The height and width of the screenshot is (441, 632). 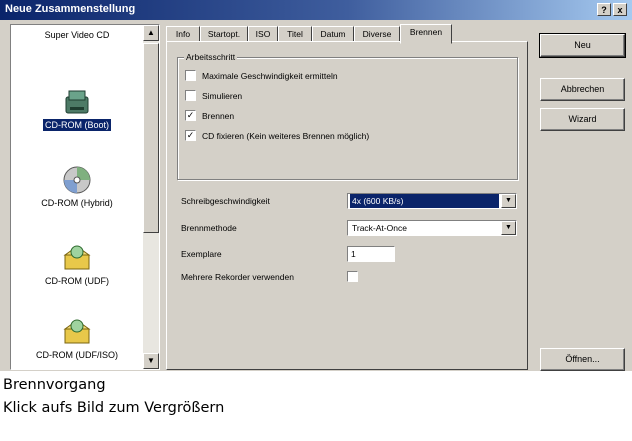 What do you see at coordinates (316, 10) in the screenshot?
I see `title-bar: Neue Zusammenstellung ? x` at bounding box center [316, 10].